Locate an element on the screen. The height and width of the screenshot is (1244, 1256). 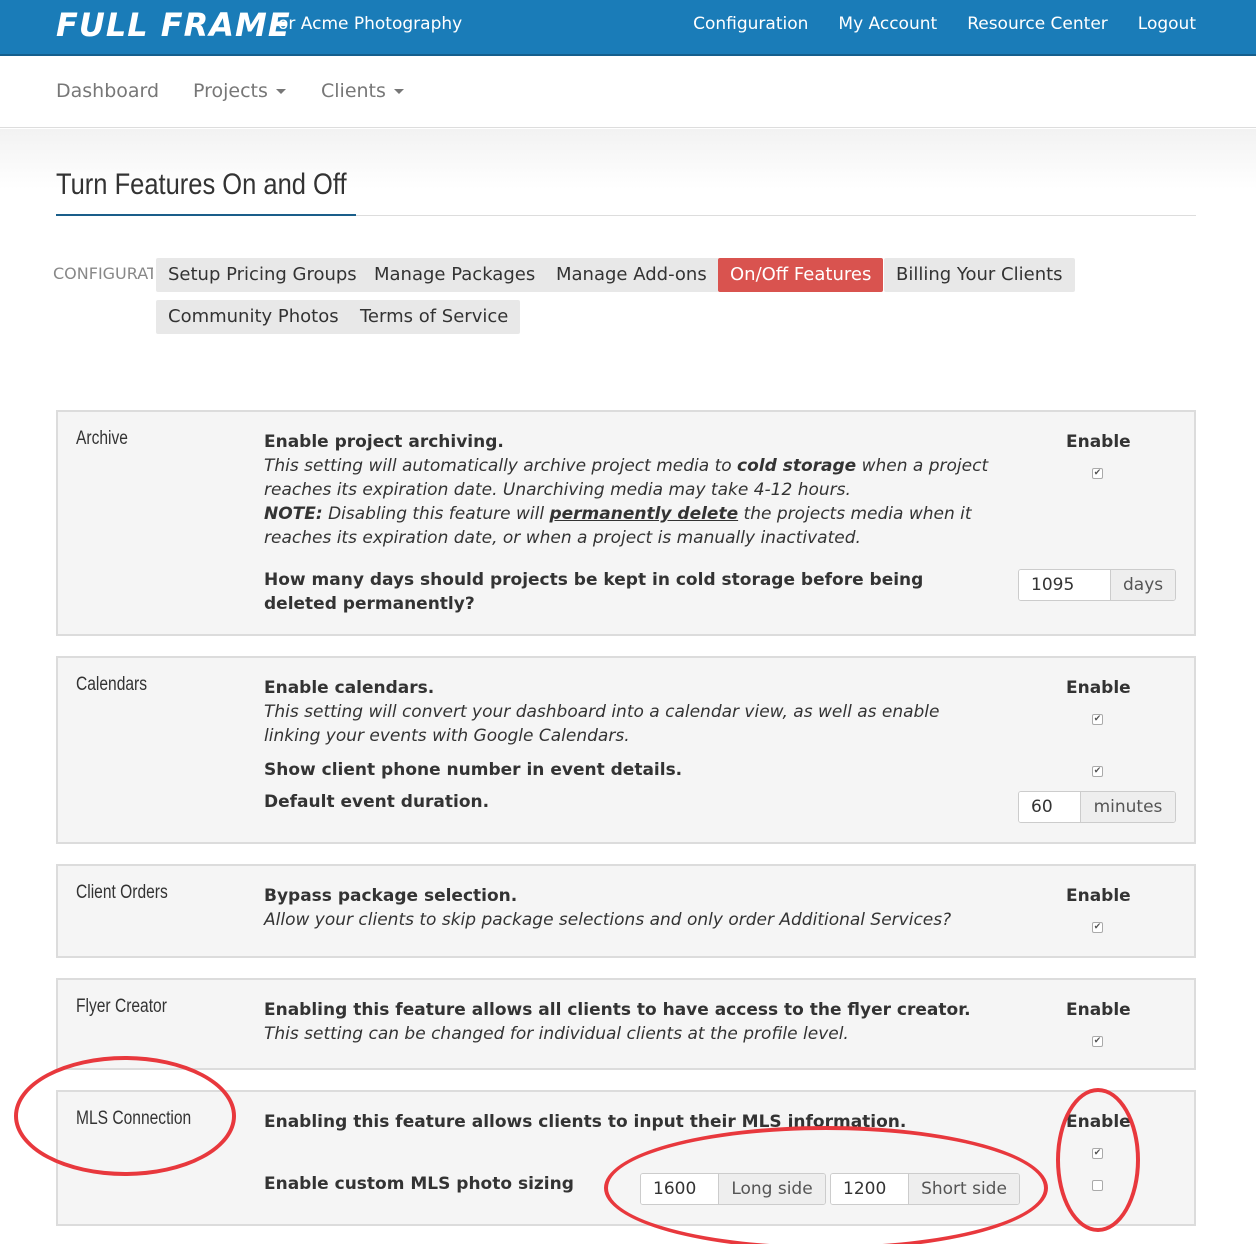
calendars-enable-checkbox: ✔ is located at coordinates (1097, 719).